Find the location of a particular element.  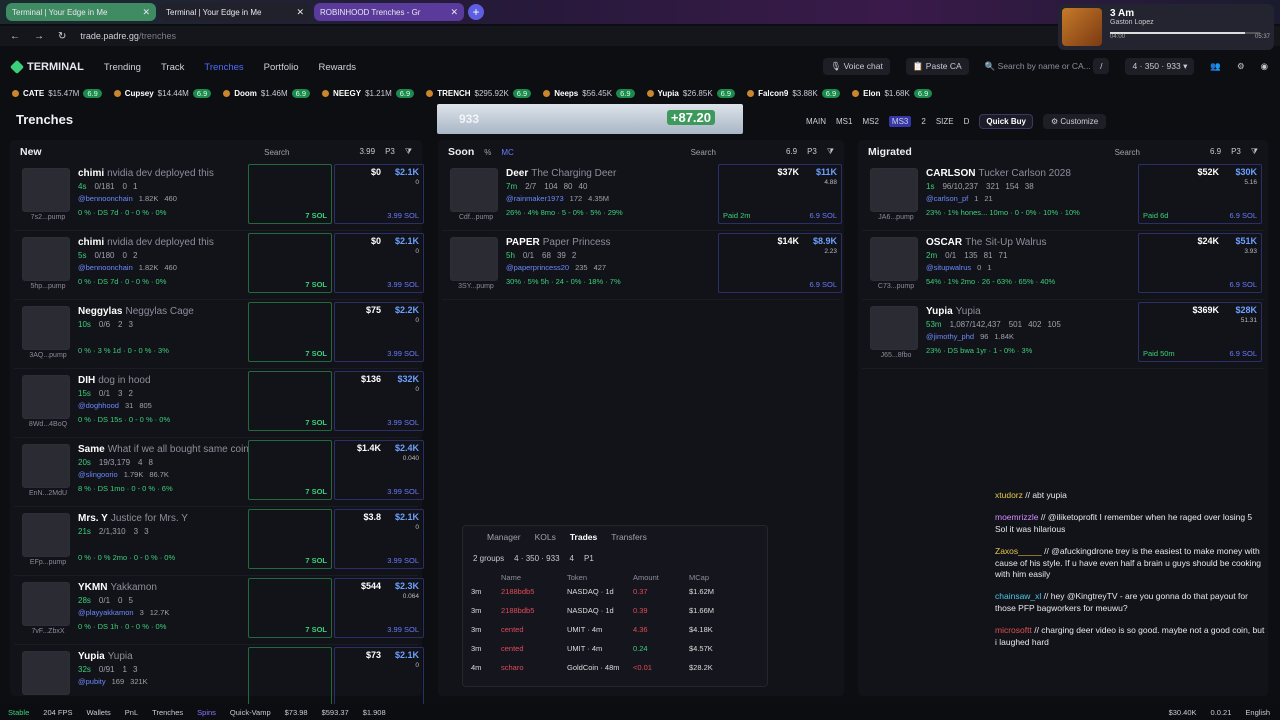

ms3-preset: MS3 is located at coordinates (900, 121).